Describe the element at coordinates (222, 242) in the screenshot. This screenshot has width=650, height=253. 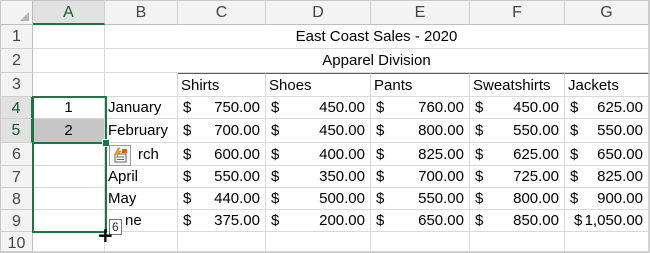
I see `cell-c10` at that location.